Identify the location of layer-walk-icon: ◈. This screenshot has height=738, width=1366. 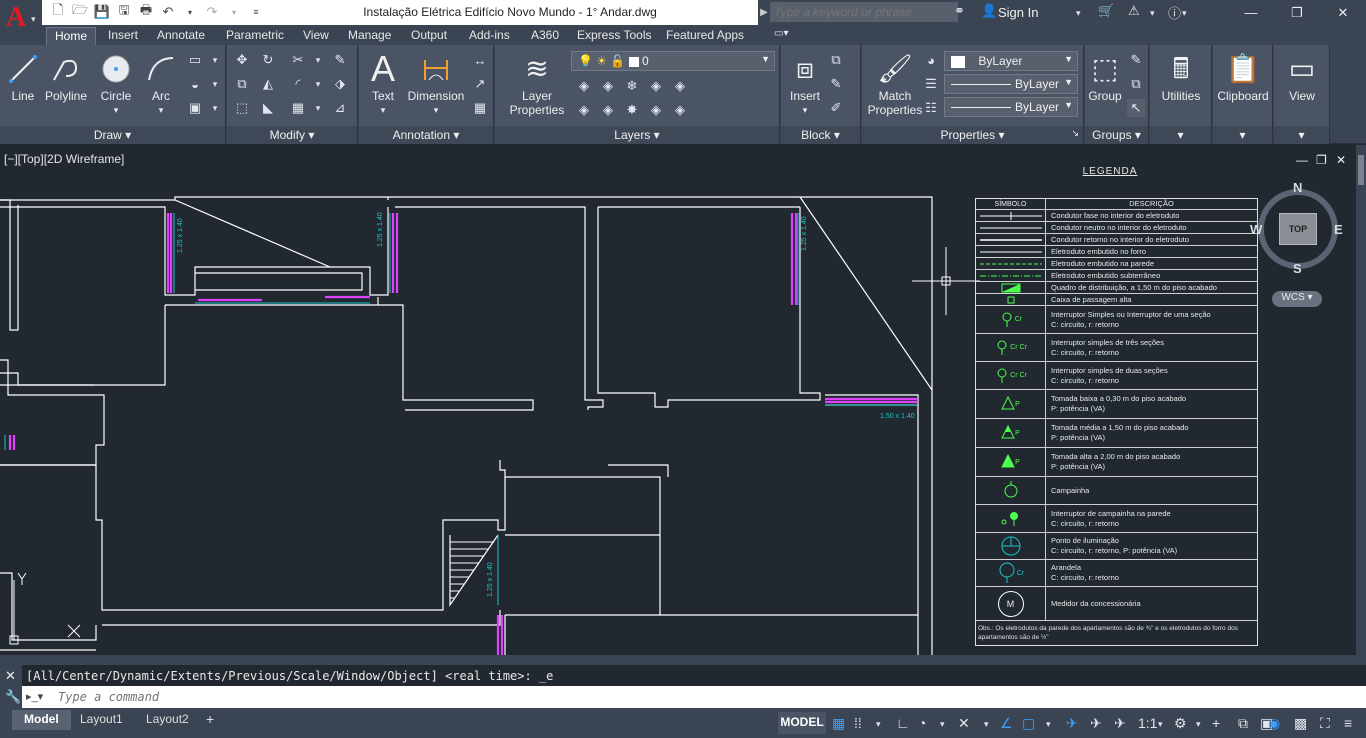
(608, 110).